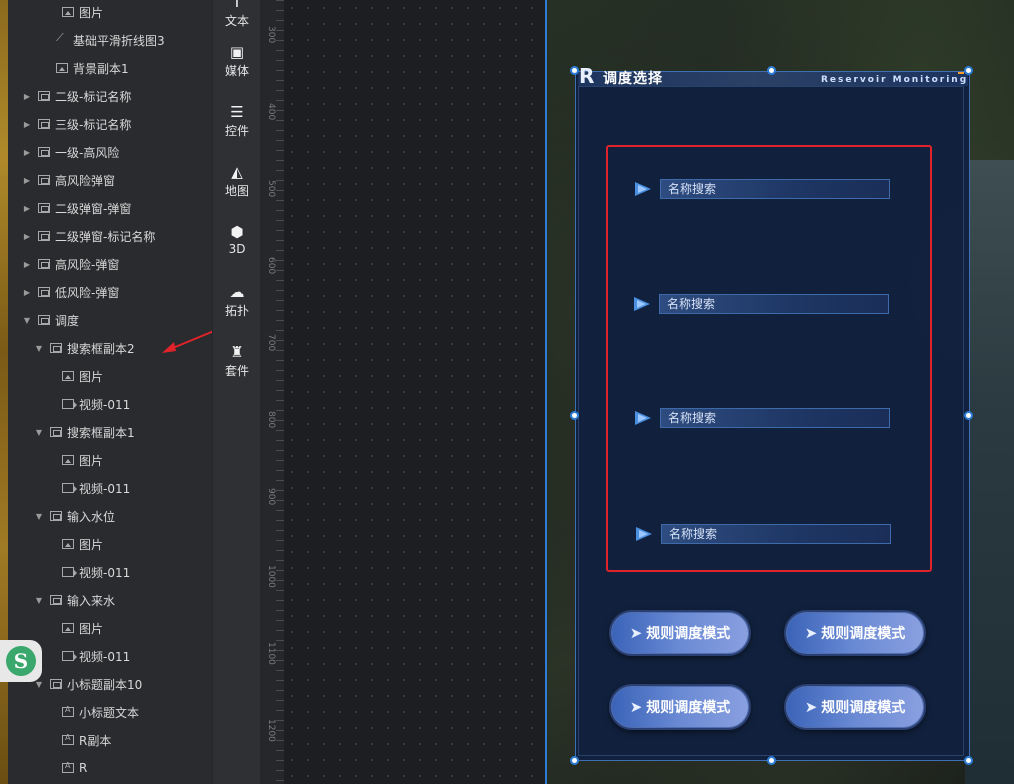 Image resolution: width=1014 pixels, height=784 pixels. Describe the element at coordinates (968, 415) in the screenshot. I see `resize-handle-right` at that location.